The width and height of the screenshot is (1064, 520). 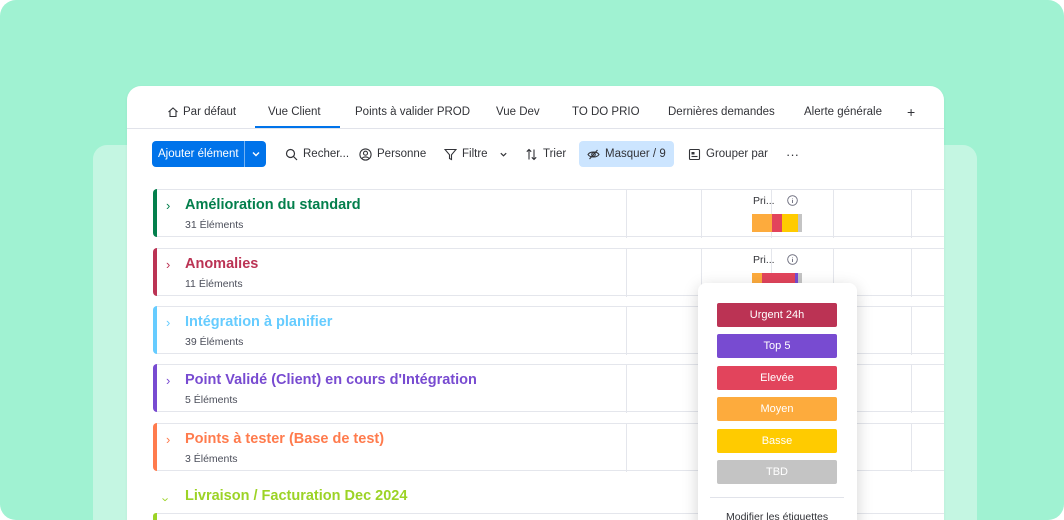 What do you see at coordinates (531, 154) in the screenshot?
I see `sort-icon` at bounding box center [531, 154].